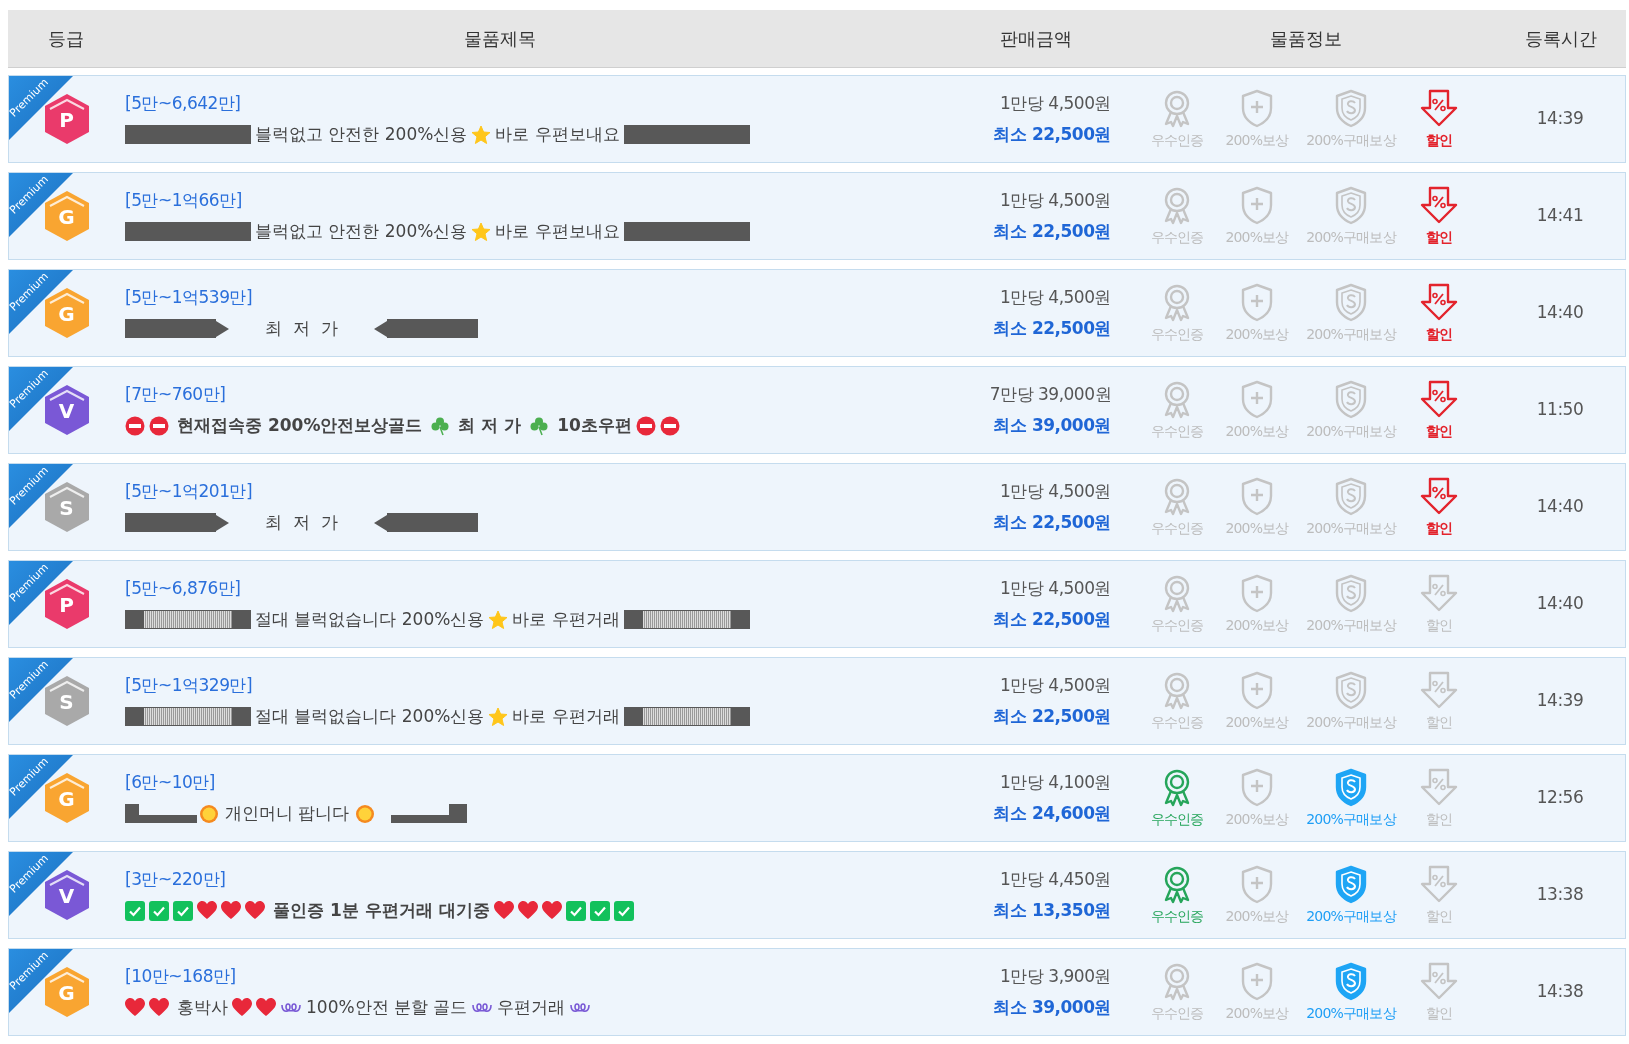  Describe the element at coordinates (1036, 39) in the screenshot. I see `column-header: 판매금액` at that location.